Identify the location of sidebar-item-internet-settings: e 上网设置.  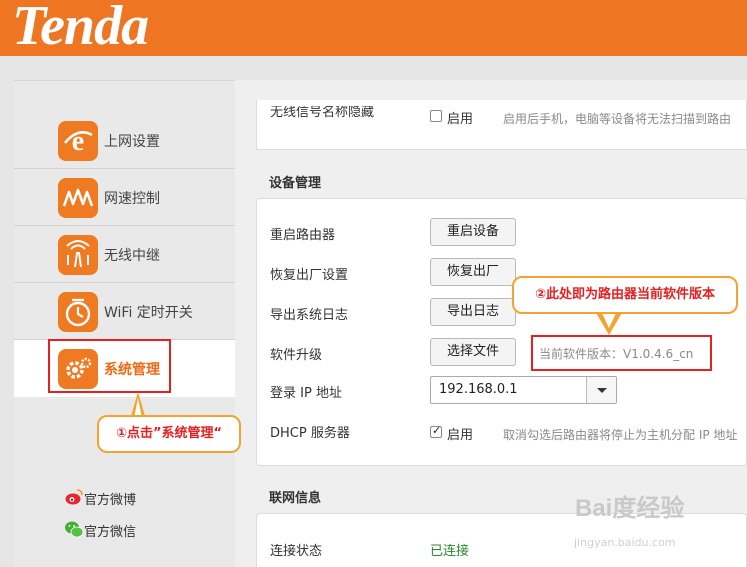
(124, 140).